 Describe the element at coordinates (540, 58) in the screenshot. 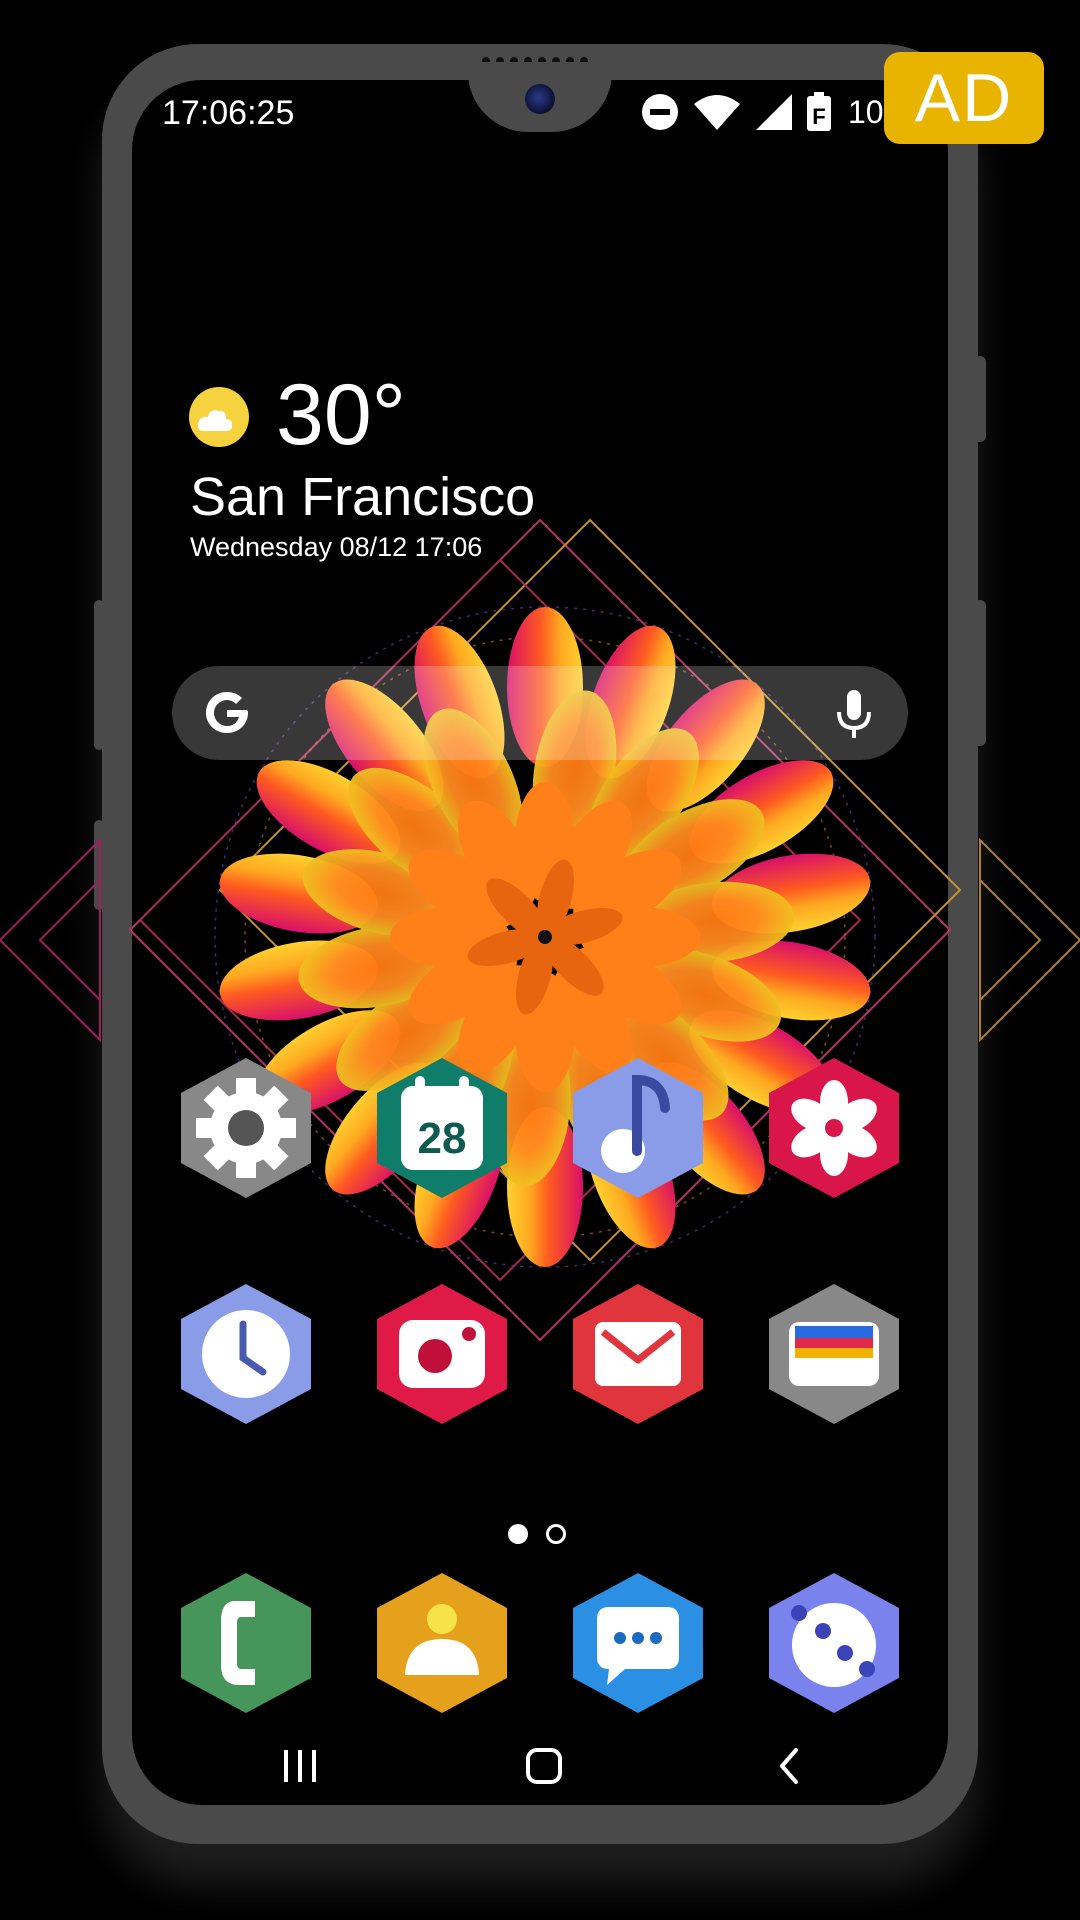

I see `earpiece-speaker` at that location.